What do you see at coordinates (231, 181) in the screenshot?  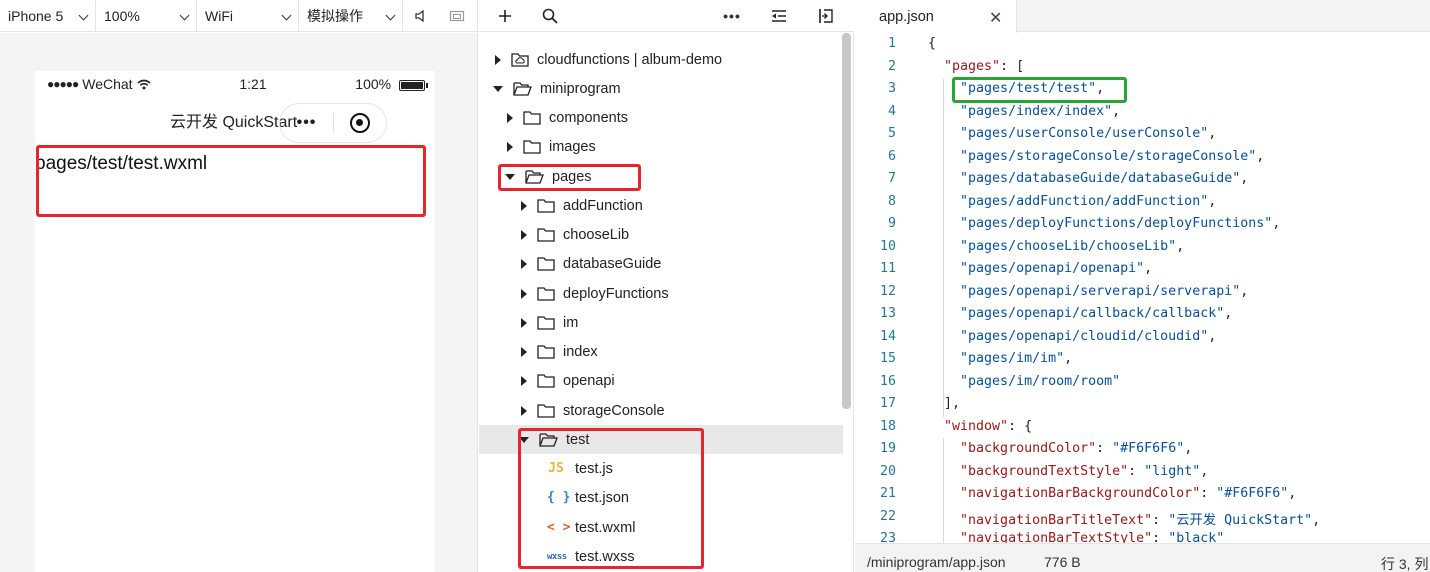 I see `highlight-page-text` at bounding box center [231, 181].